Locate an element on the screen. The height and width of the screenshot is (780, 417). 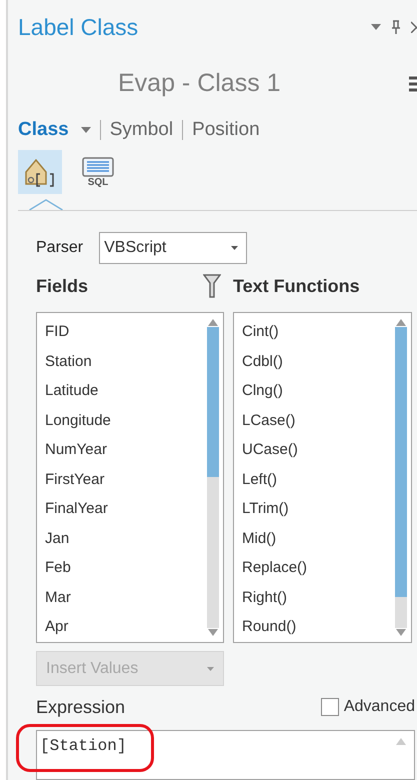
checkbox is located at coordinates (329, 707).